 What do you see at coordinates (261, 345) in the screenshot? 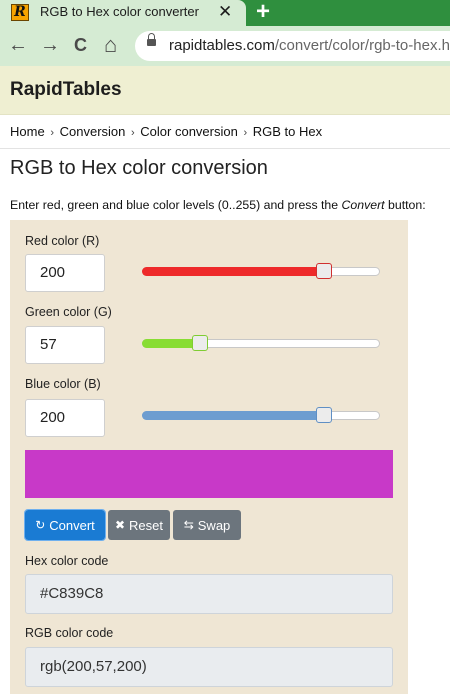
I see `green-slider` at bounding box center [261, 345].